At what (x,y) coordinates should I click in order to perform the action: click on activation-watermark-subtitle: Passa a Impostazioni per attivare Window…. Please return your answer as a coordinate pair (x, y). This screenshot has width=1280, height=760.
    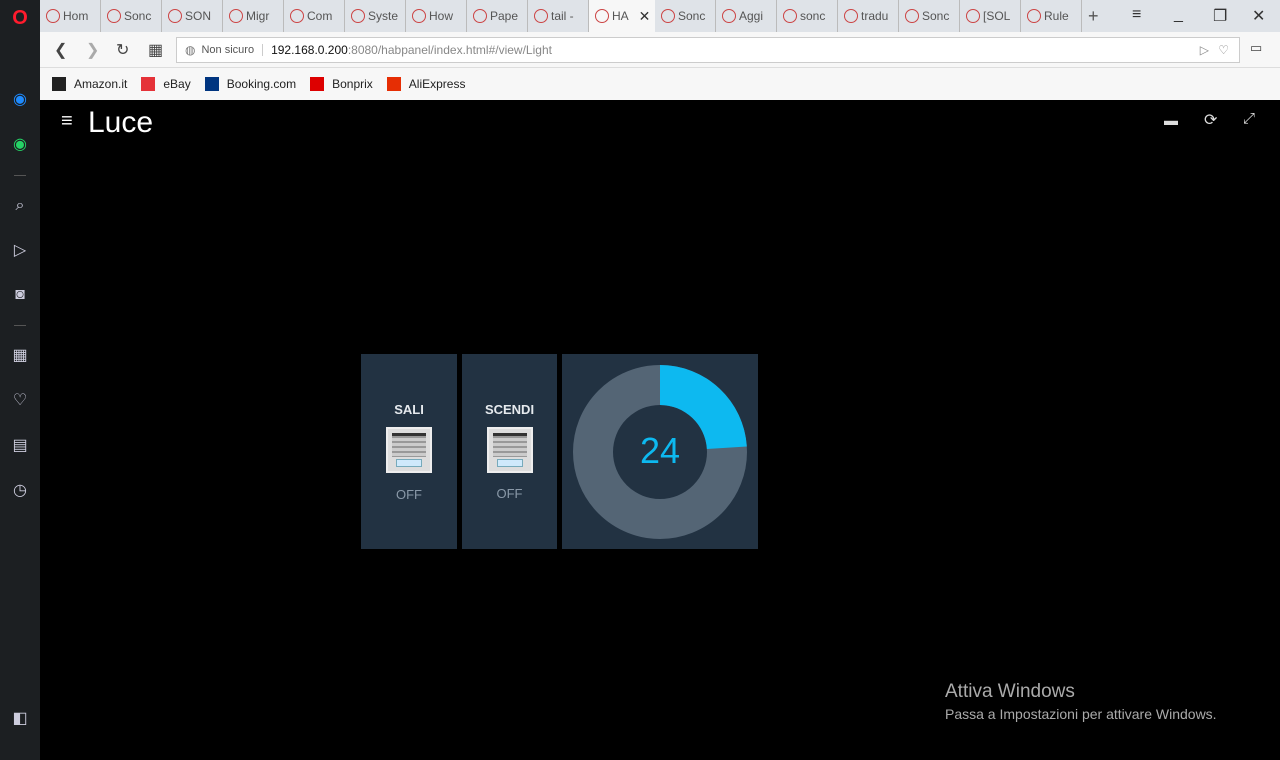
    Looking at the image, I should click on (1081, 714).